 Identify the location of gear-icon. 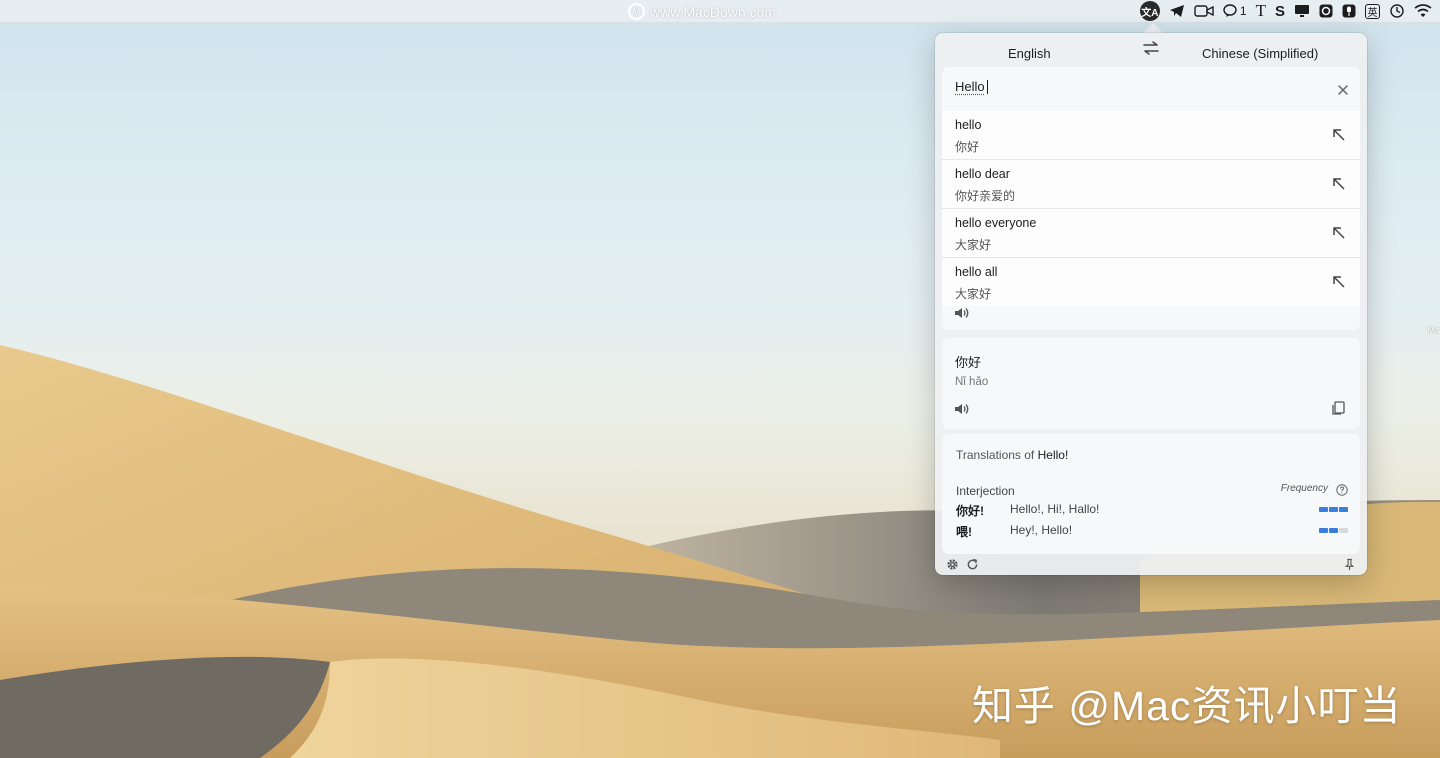
(952, 564).